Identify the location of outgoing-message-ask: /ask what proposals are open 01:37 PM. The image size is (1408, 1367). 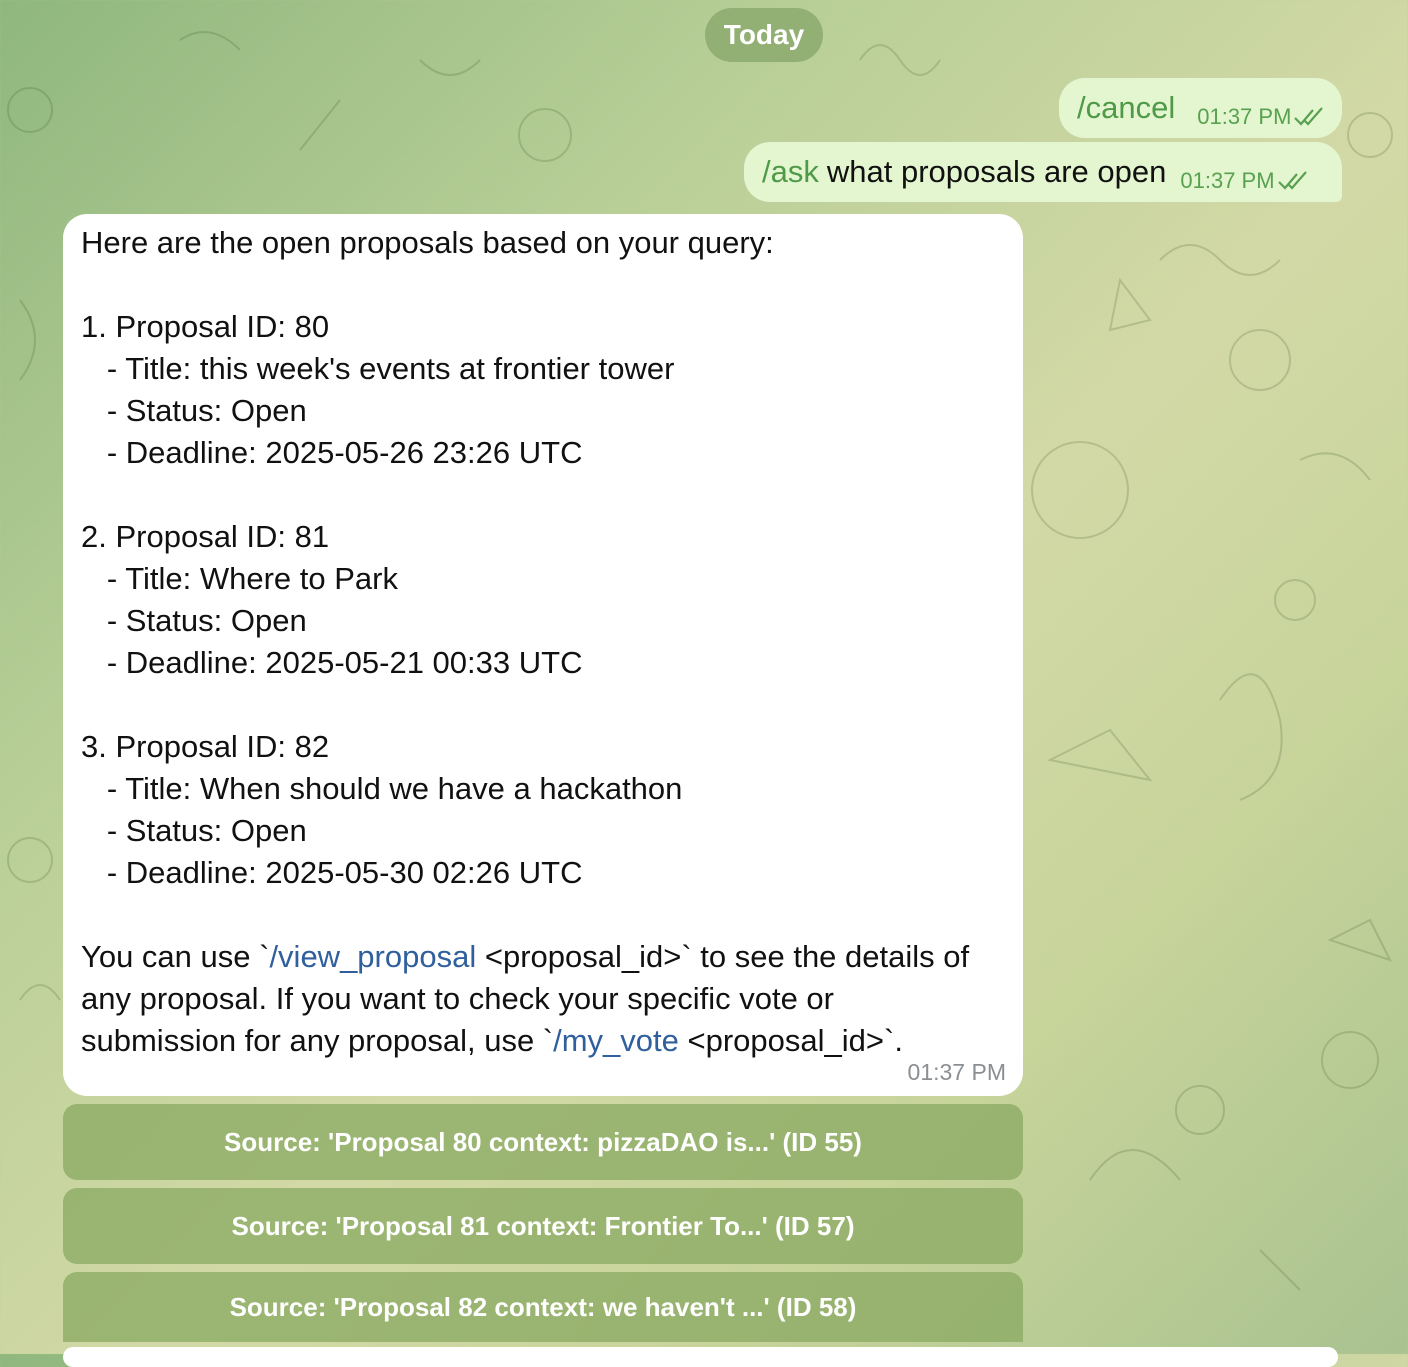
(1043, 172).